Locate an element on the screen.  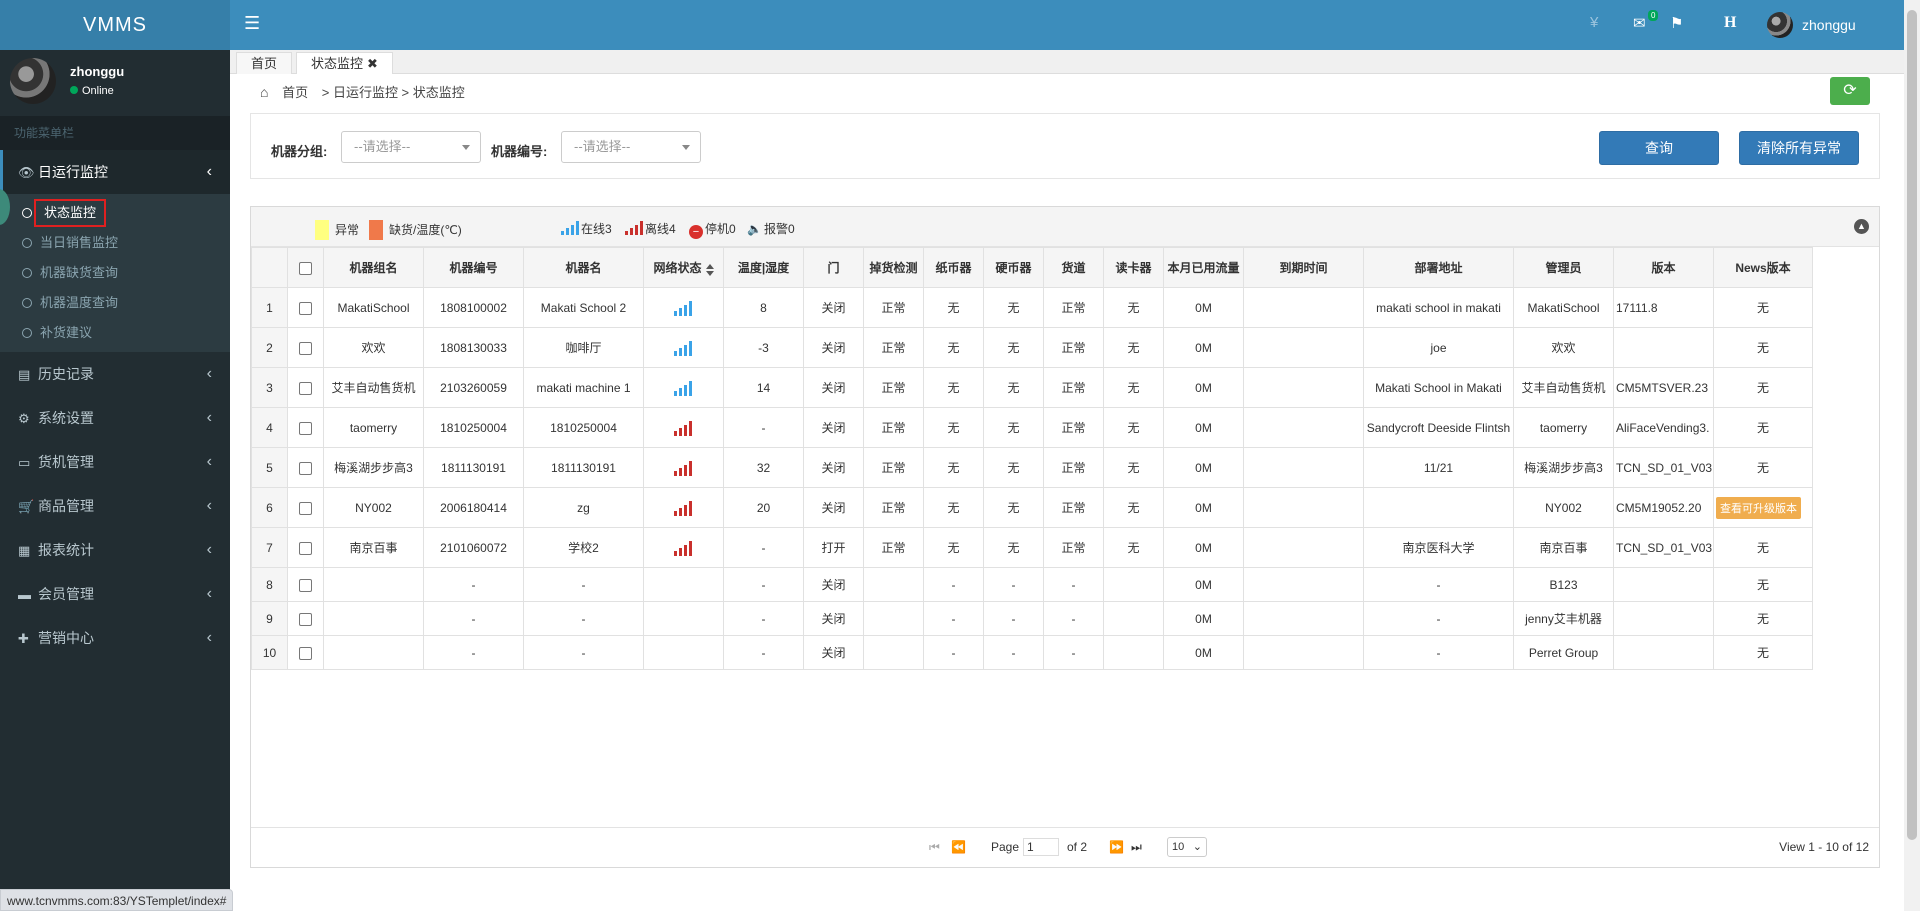
prev-page-icon: ⏪ is located at coordinates (958, 847).